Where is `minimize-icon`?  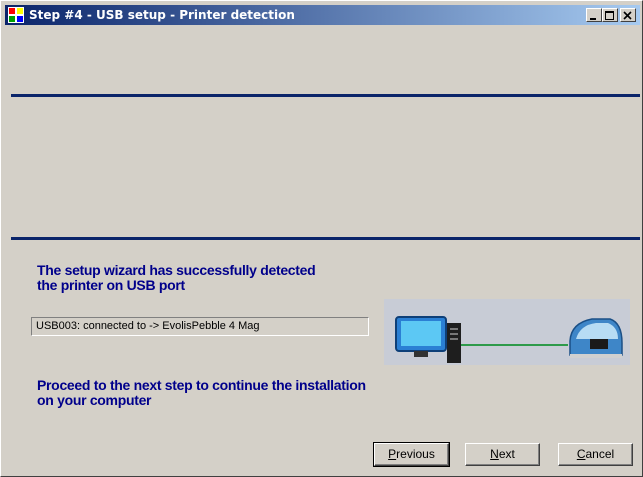 minimize-icon is located at coordinates (593, 19).